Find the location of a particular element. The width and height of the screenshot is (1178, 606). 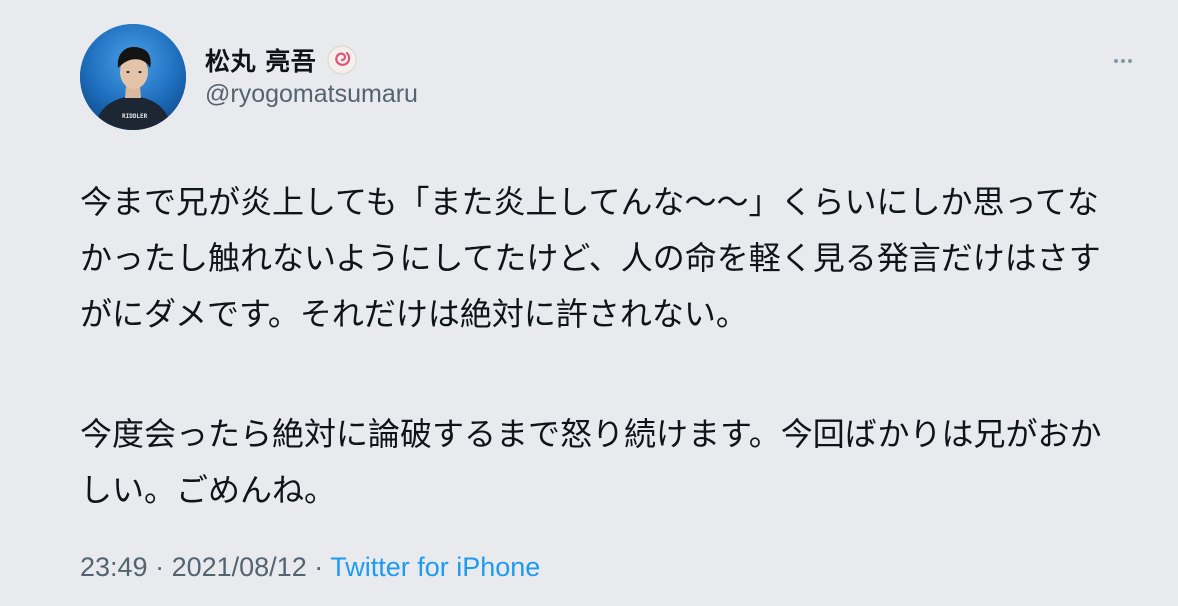

author-name-row: 松丸 亮吾 is located at coordinates (281, 60).